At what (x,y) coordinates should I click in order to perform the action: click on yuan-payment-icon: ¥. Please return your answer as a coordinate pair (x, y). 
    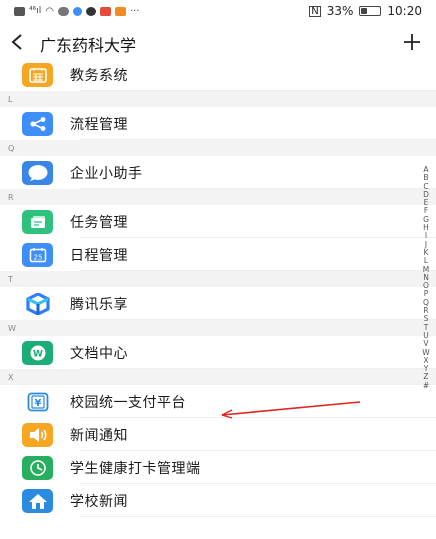
    Looking at the image, I should click on (37, 402).